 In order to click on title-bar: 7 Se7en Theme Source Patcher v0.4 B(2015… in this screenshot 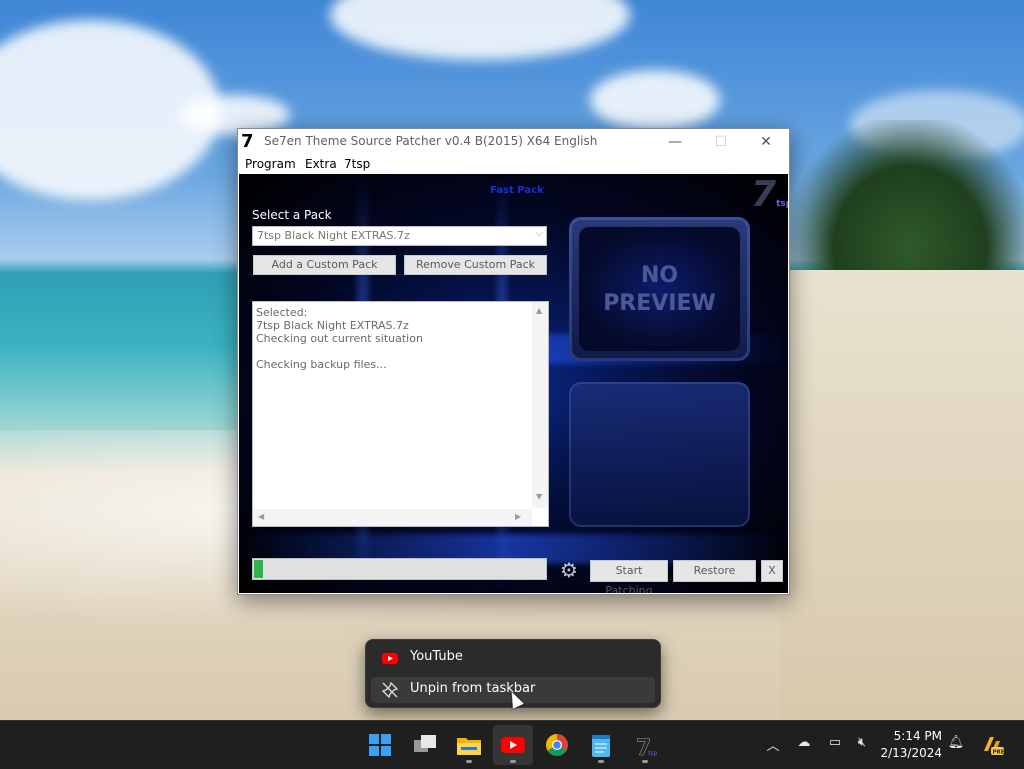, I will do `click(513, 142)`.